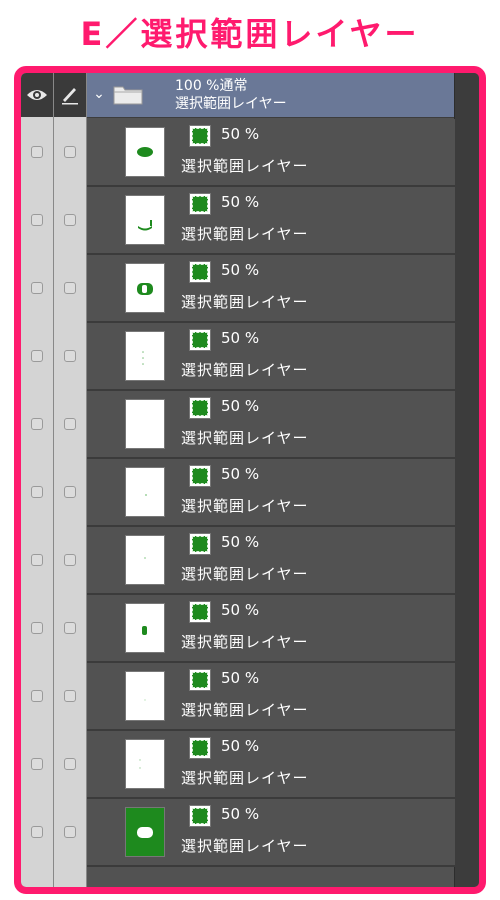 The image size is (500, 900). I want to click on folder-name: 選択範囲レイヤー, so click(231, 104).